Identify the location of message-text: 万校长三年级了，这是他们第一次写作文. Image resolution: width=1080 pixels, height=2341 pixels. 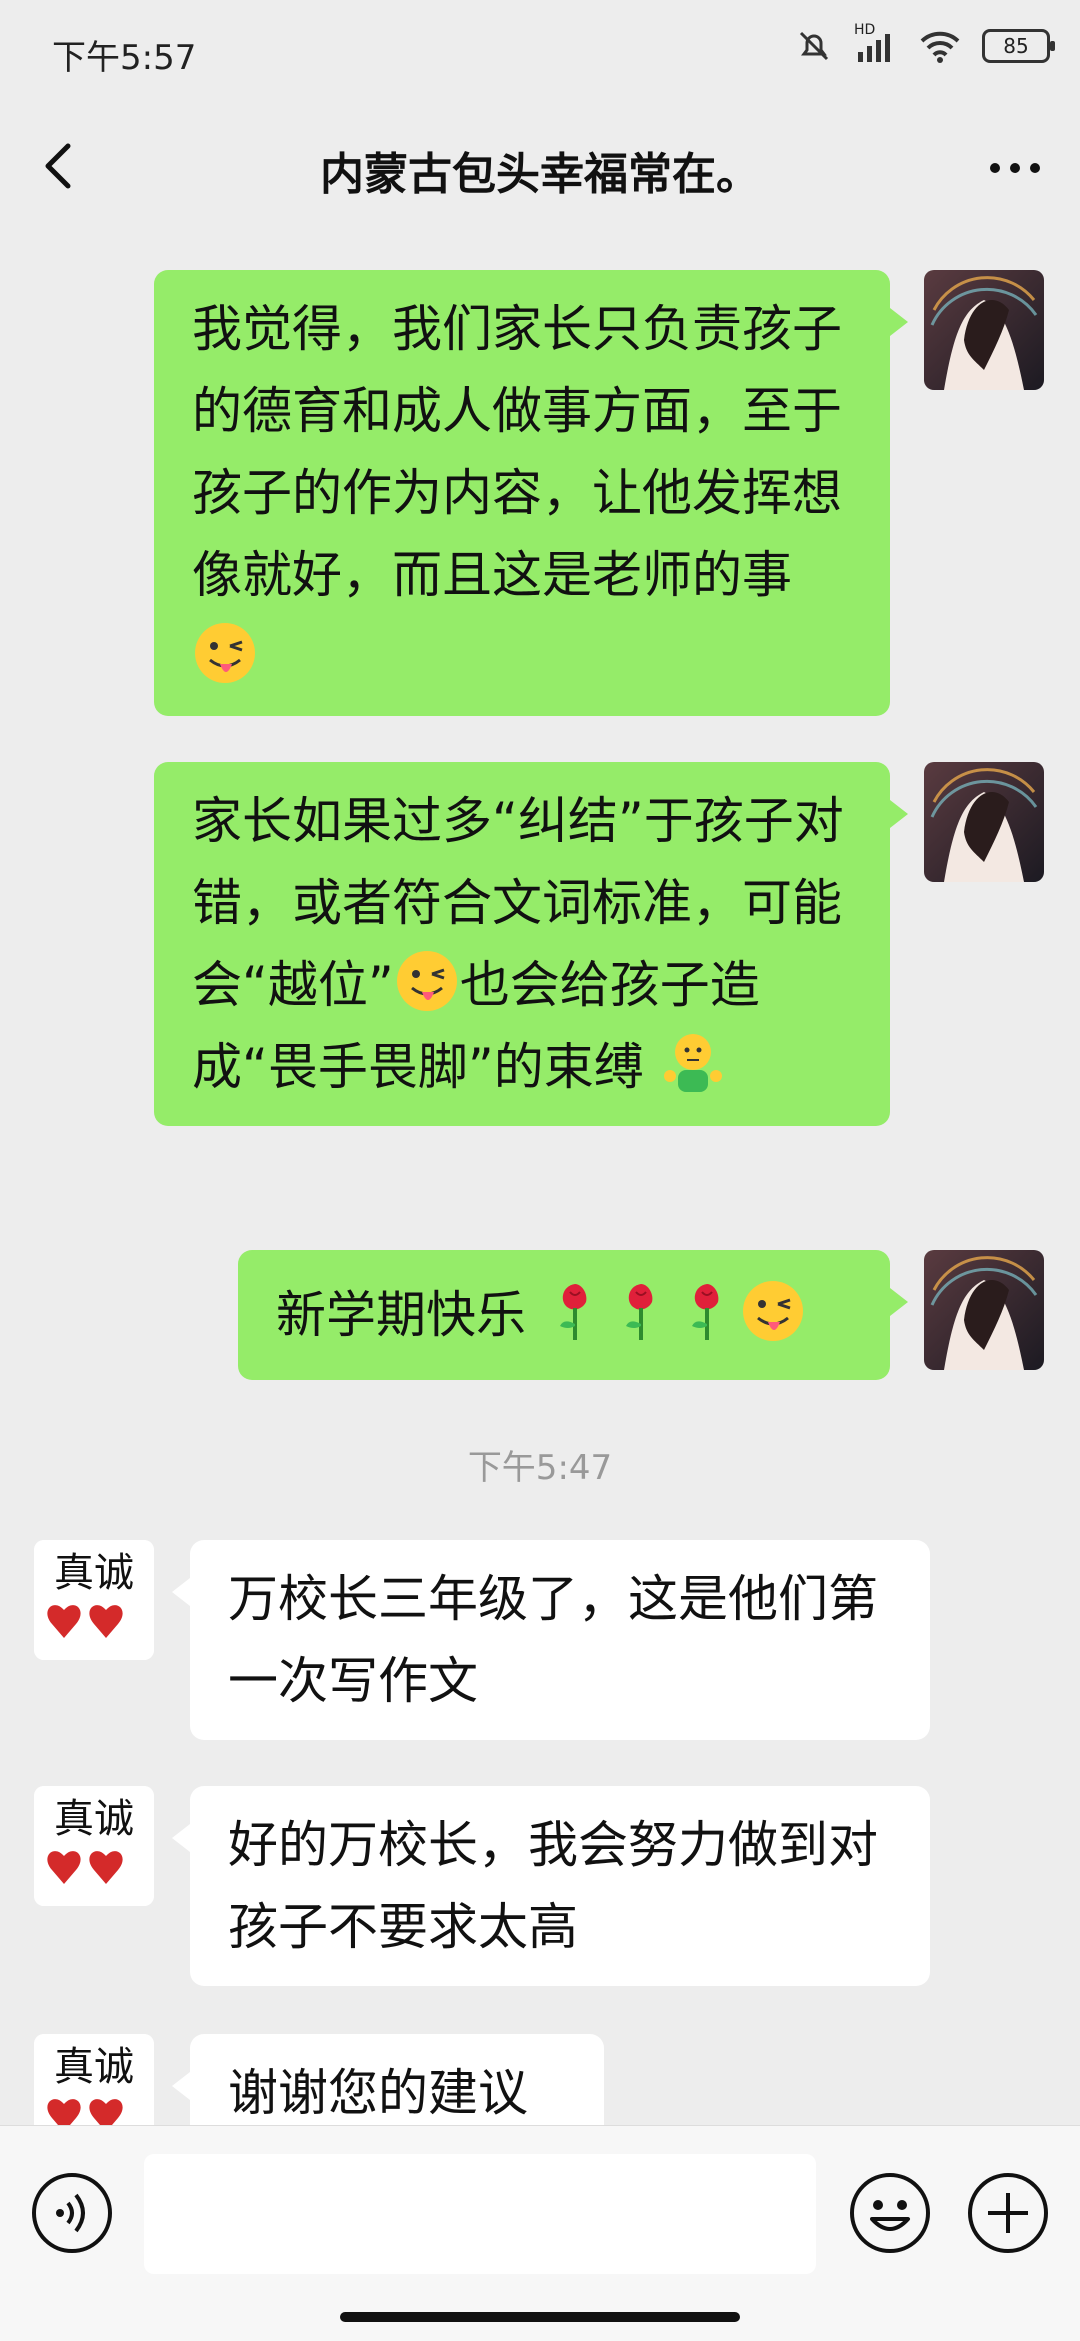
(553, 1640).